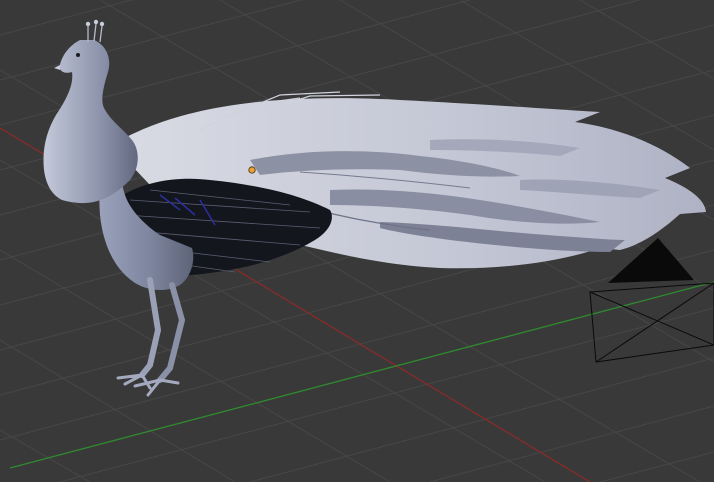  I want to click on peacock-legs, so click(151, 337).